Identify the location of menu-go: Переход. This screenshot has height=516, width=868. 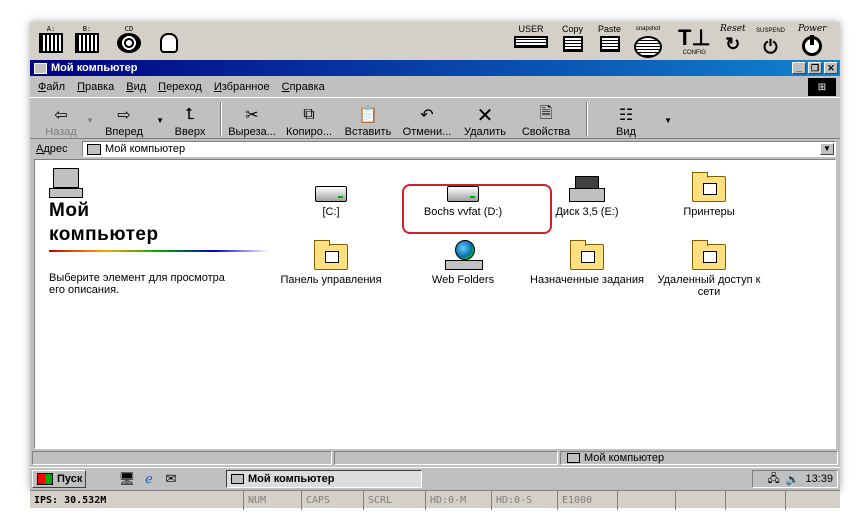
(180, 87).